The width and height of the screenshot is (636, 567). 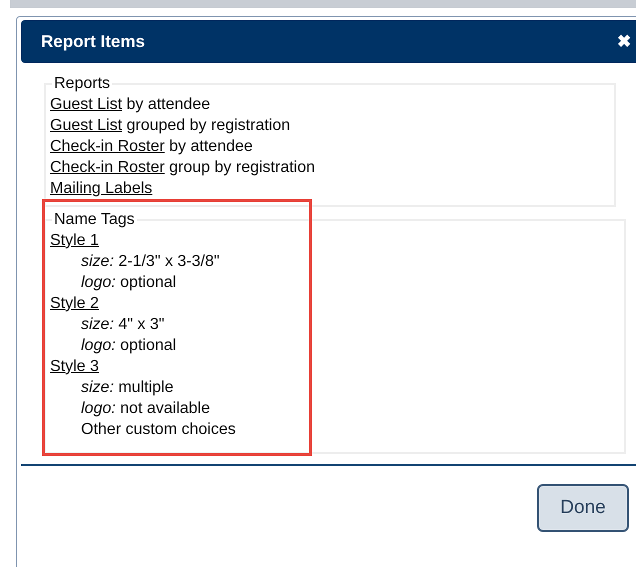 I want to click on report-entry: Check-in Roster by attendee, so click(x=152, y=147).